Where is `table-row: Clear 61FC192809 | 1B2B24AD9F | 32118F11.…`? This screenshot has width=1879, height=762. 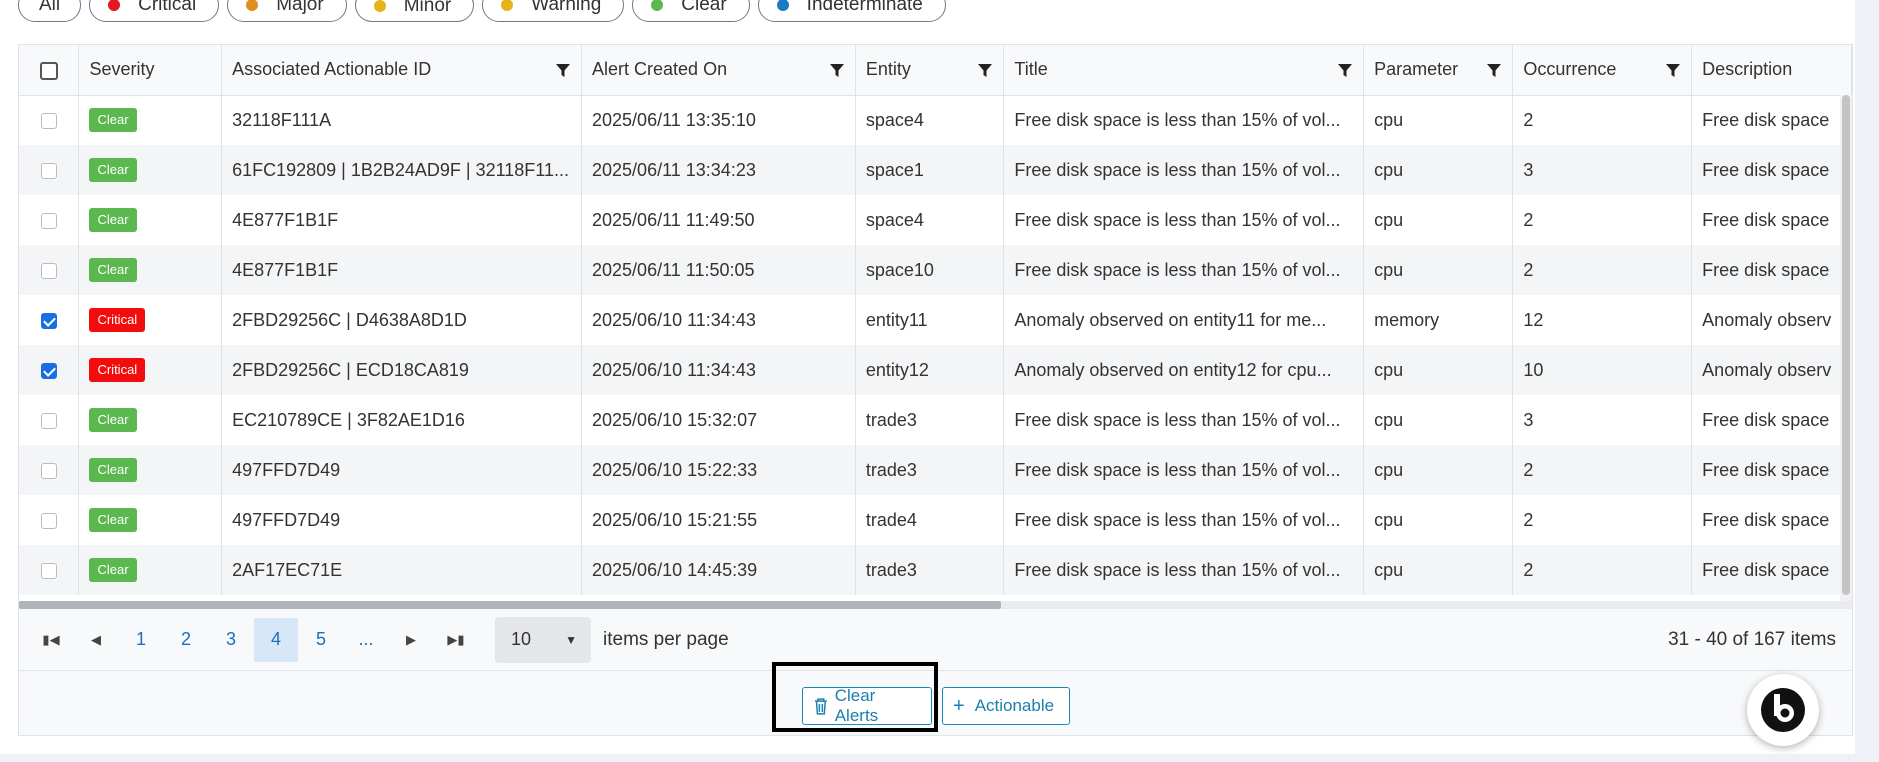 table-row: Clear 61FC192809 | 1B2B24AD9F | 32118F11.… is located at coordinates (935, 170).